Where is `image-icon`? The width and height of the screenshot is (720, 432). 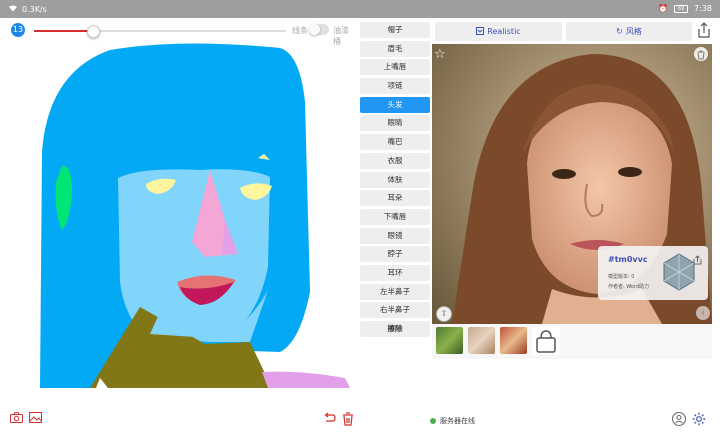 image-icon is located at coordinates (35, 419).